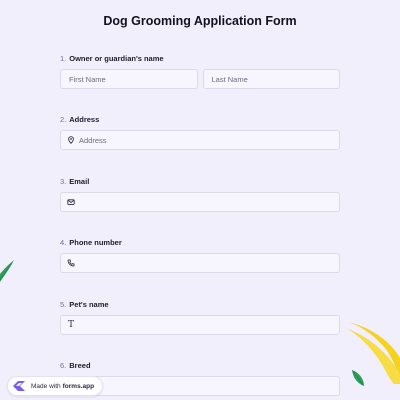  Describe the element at coordinates (87, 79) in the screenshot. I see `first-name-placeholder: First Name` at that location.